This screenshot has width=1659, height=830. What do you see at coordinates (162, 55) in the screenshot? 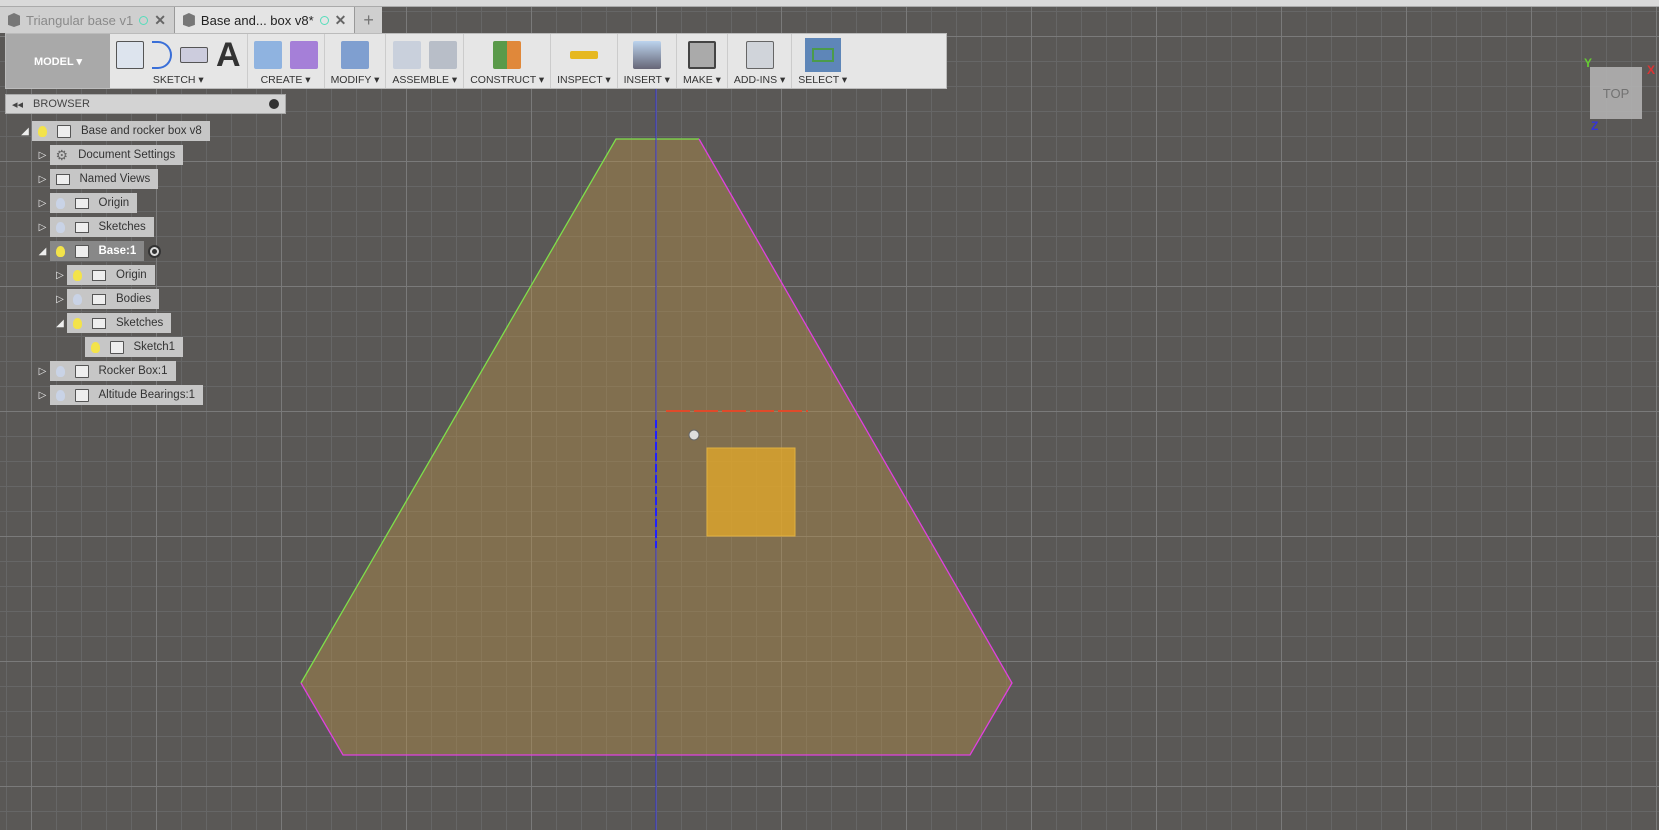
I see `arc-icon` at bounding box center [162, 55].